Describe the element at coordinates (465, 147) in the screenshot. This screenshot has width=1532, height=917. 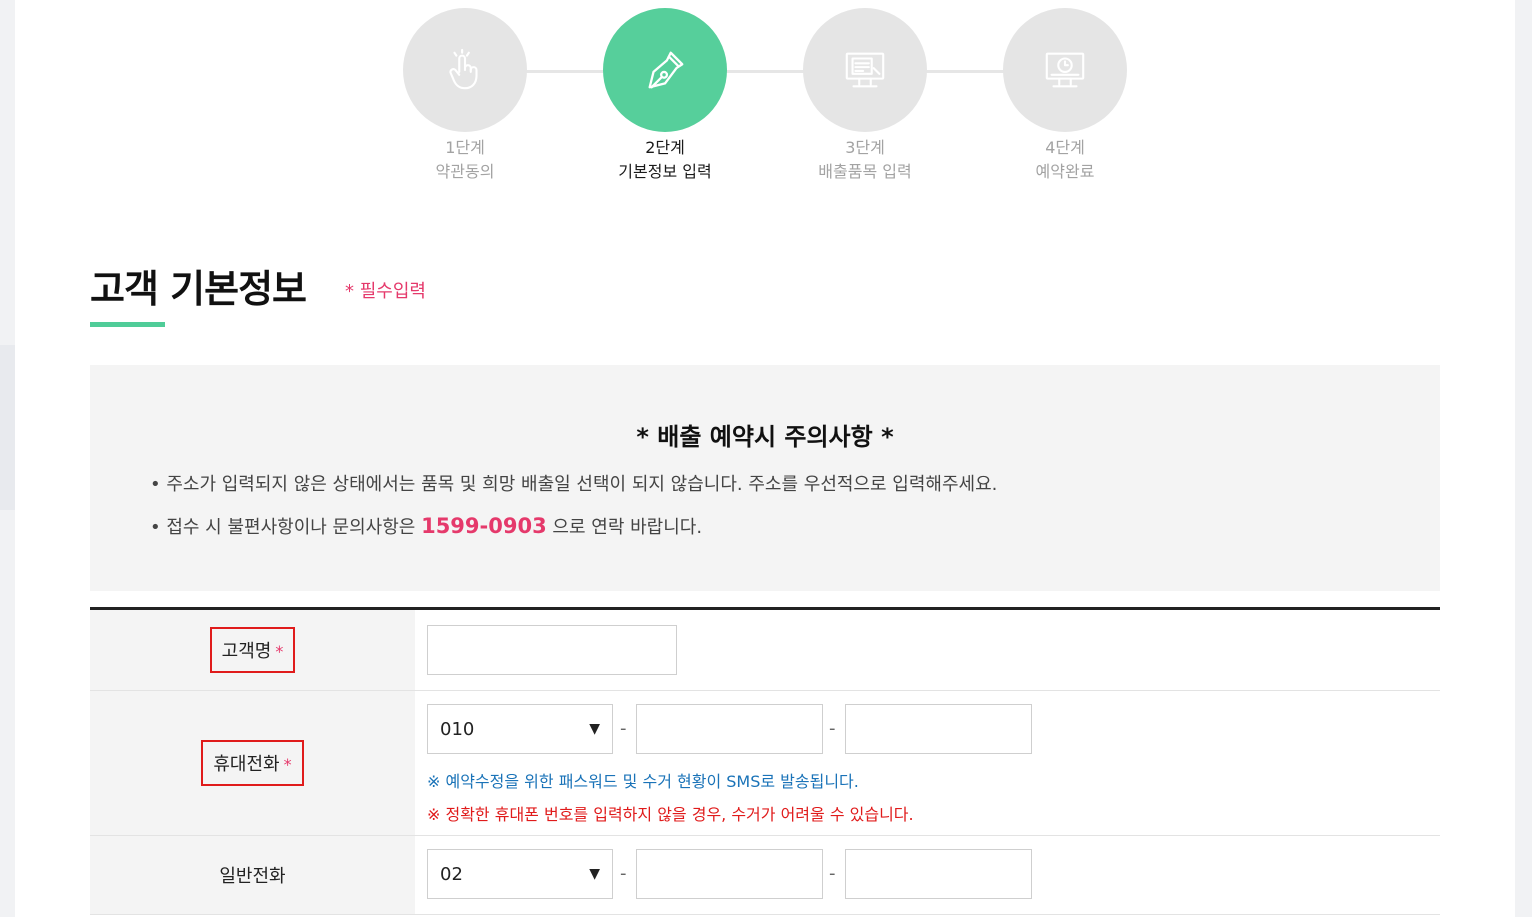
I see `step-1-number: 1단계` at that location.